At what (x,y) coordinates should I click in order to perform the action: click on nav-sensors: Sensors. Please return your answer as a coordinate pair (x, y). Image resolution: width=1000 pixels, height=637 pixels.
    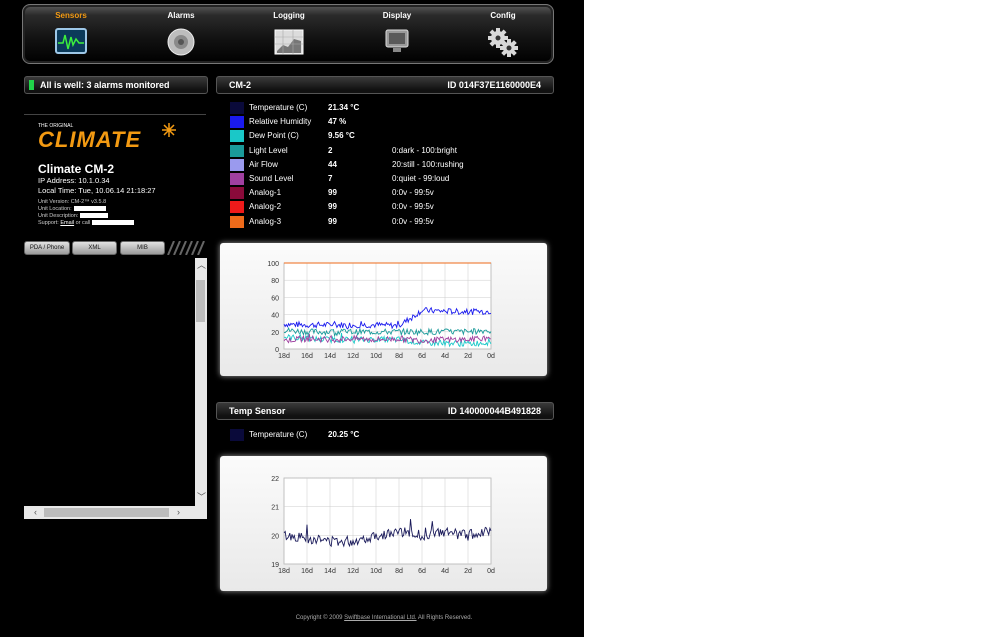
    Looking at the image, I should click on (71, 34).